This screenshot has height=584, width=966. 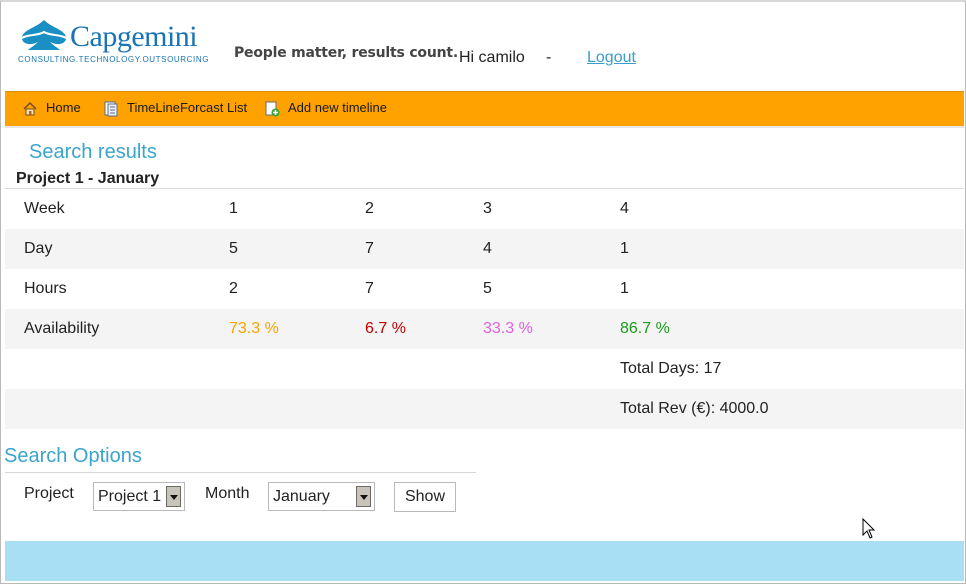 I want to click on table-cell: 3, so click(x=487, y=208).